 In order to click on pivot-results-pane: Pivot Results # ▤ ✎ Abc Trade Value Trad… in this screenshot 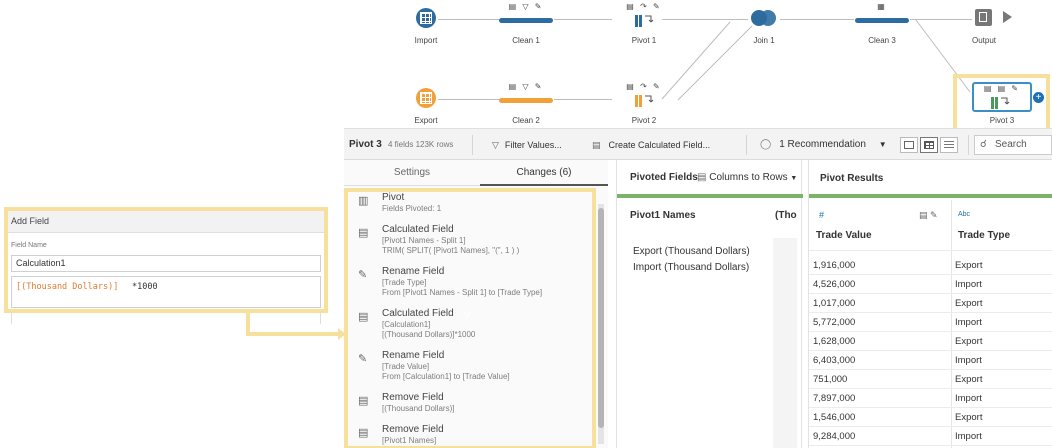, I will do `click(930, 304)`.